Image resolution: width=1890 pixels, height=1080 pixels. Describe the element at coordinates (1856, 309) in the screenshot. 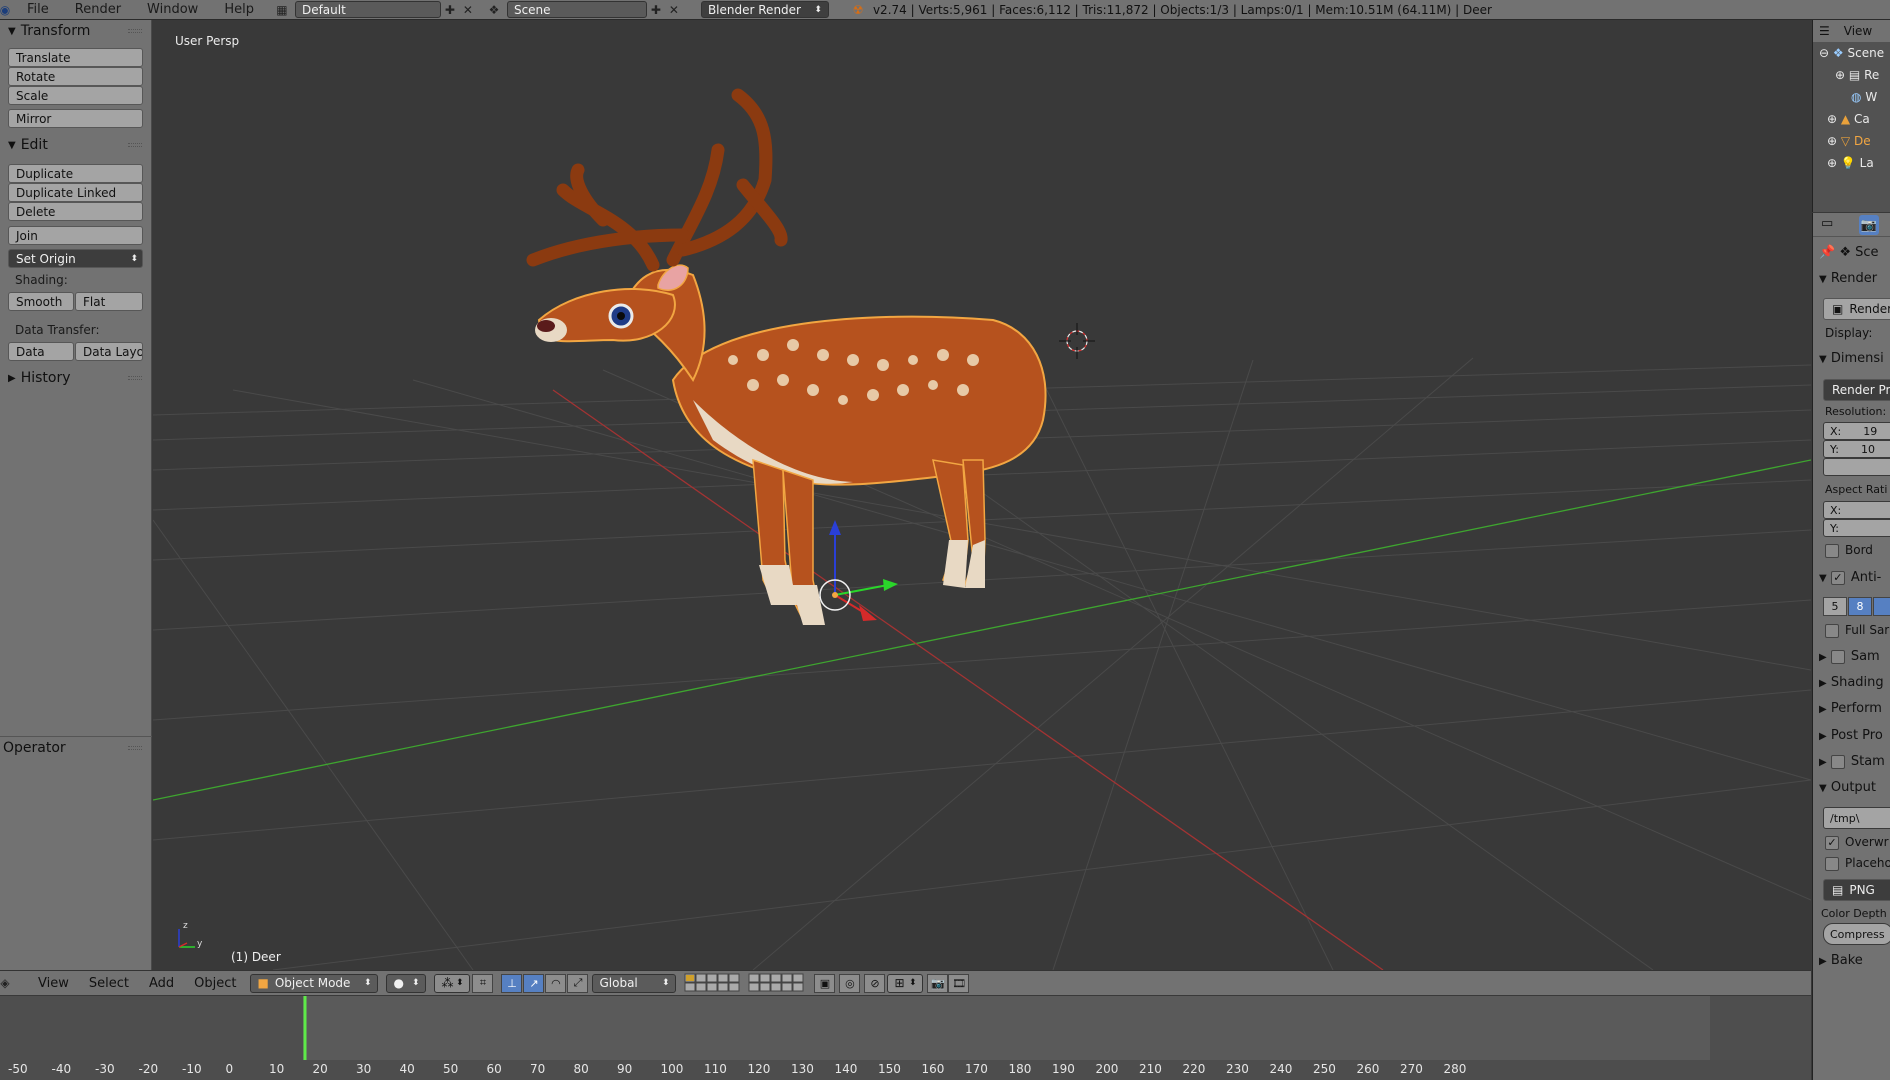

I see `render-button: ▣ Render` at that location.